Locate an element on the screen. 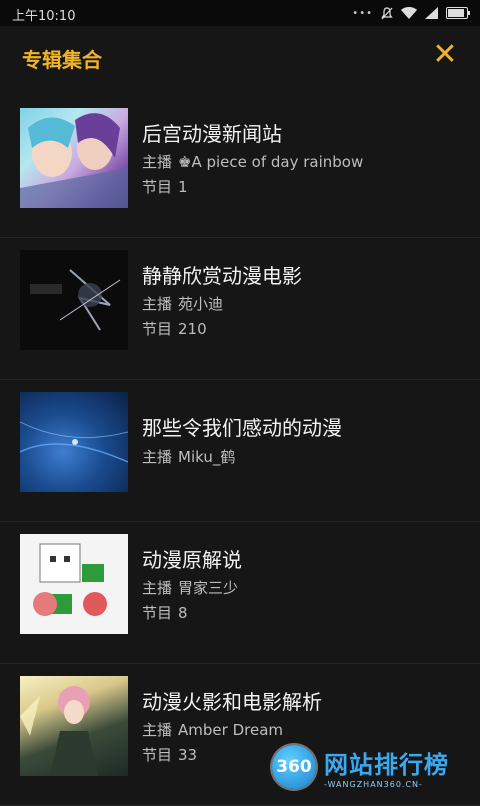 The image size is (480, 806). header: 专辑集合 ✕ is located at coordinates (240, 57).